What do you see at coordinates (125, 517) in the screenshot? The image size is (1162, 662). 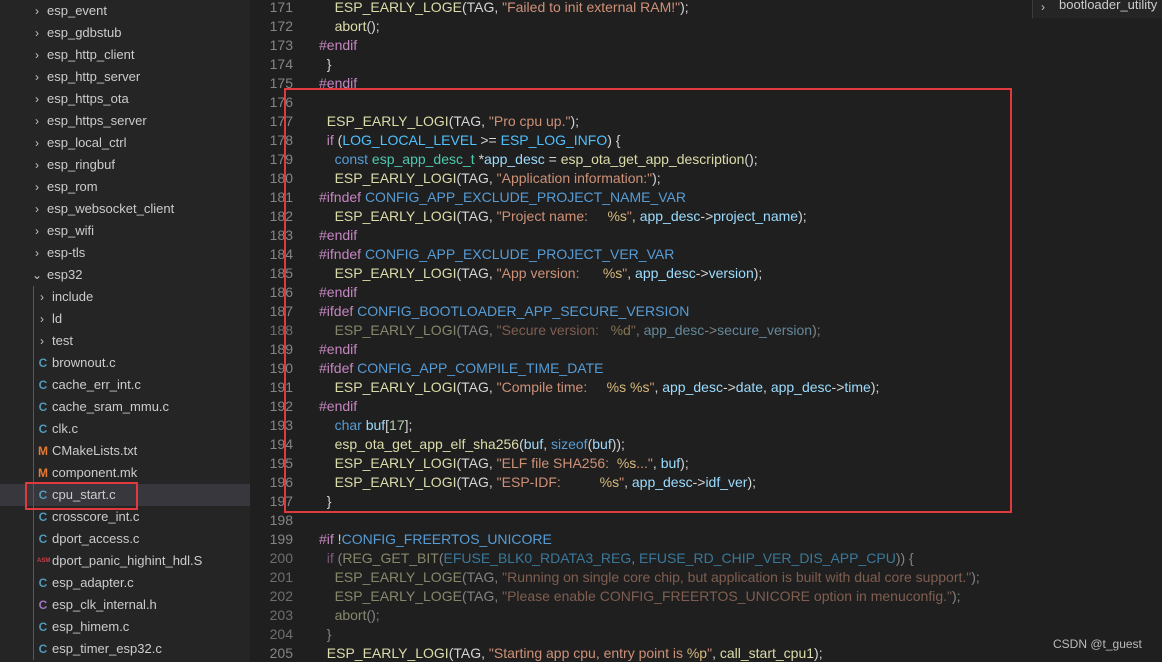 I see `tree-item-crosscore-int-c: Ccrosscore_int.c` at bounding box center [125, 517].